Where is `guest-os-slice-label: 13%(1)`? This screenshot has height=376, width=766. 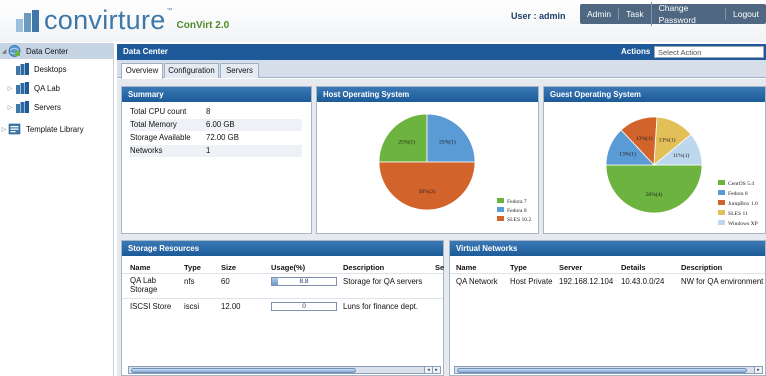
guest-os-slice-label: 13%(1) is located at coordinates (627, 154).